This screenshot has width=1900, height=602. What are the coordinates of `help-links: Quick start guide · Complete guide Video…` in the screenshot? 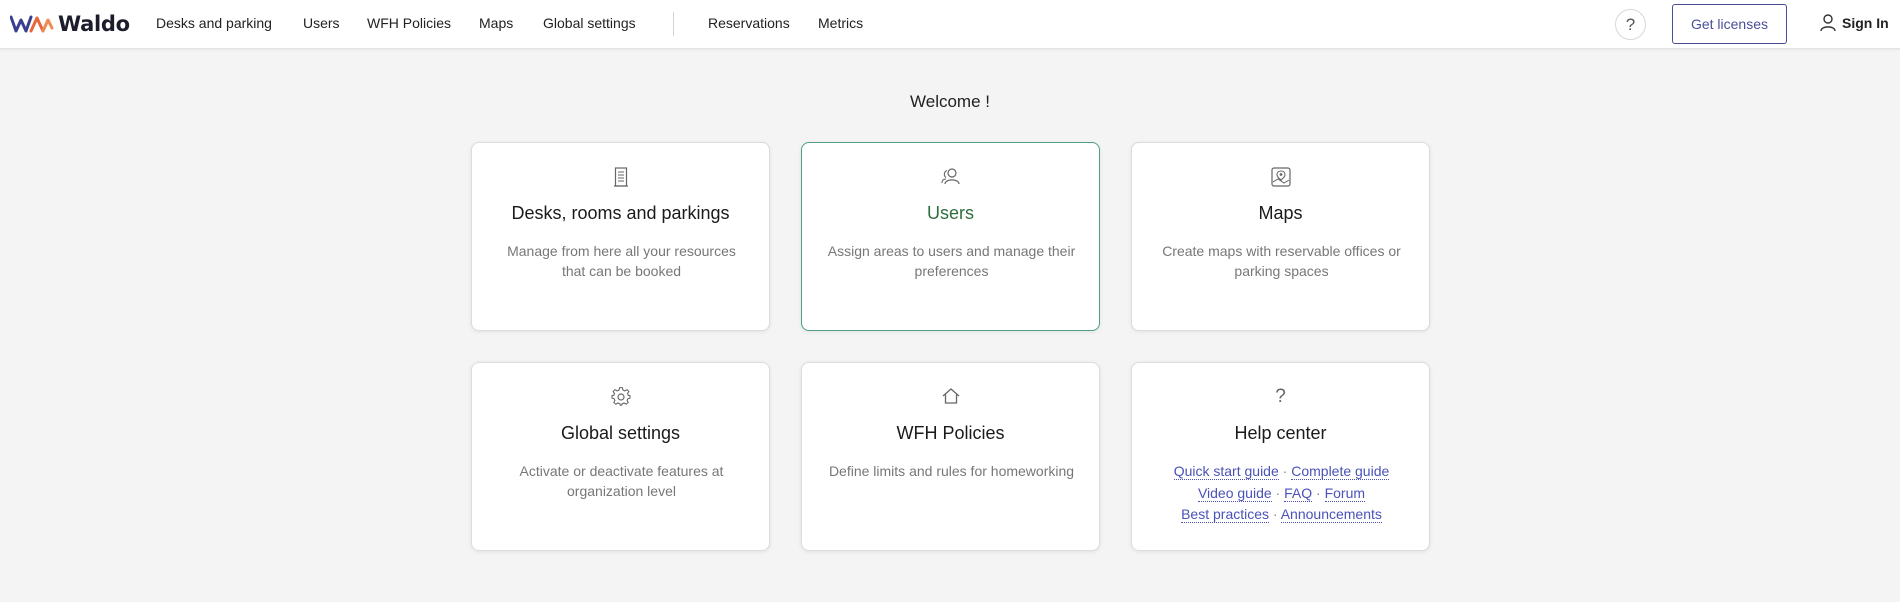 It's located at (1281, 493).